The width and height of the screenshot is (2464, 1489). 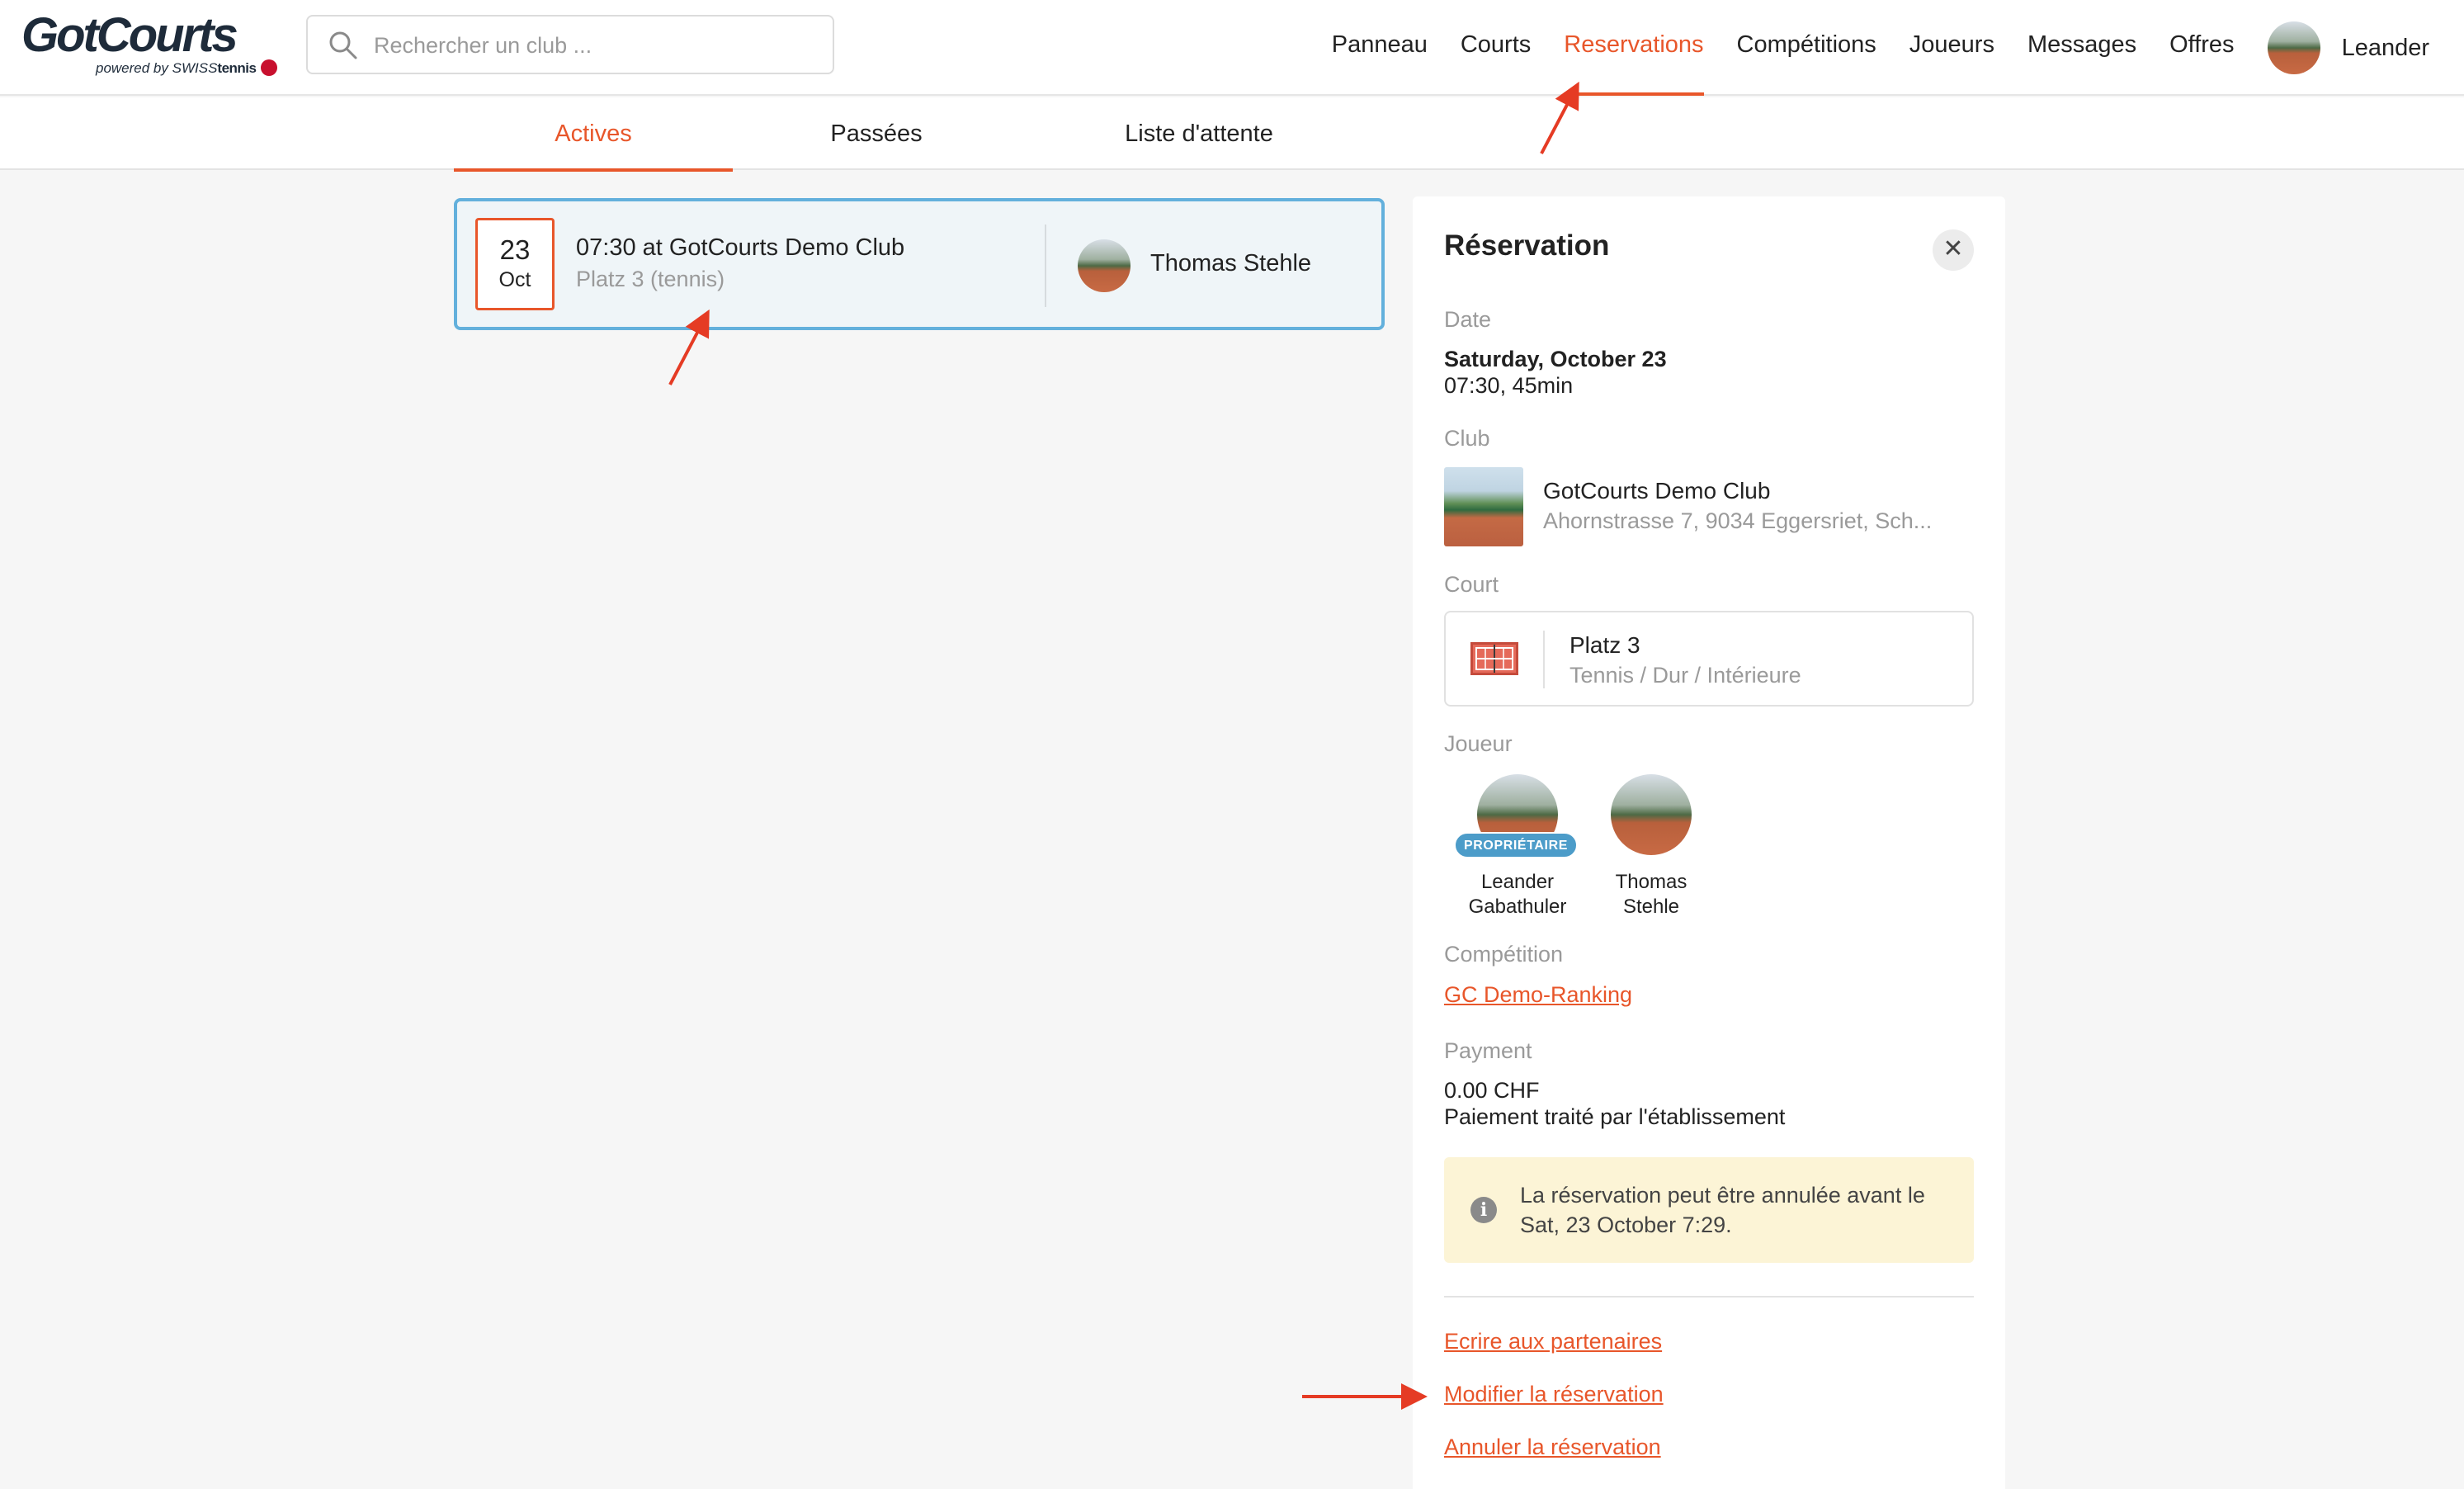 What do you see at coordinates (1478, 744) in the screenshot?
I see `players-label: Joueur` at bounding box center [1478, 744].